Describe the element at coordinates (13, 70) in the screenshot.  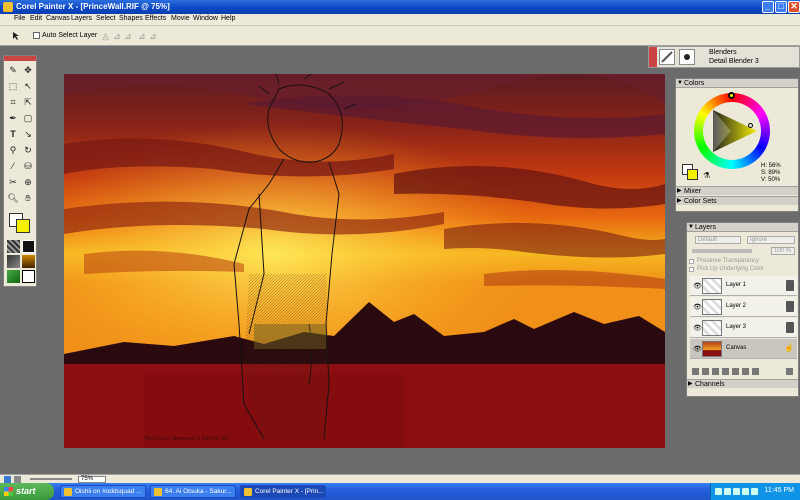
I see `brush-icon: ✎` at that location.